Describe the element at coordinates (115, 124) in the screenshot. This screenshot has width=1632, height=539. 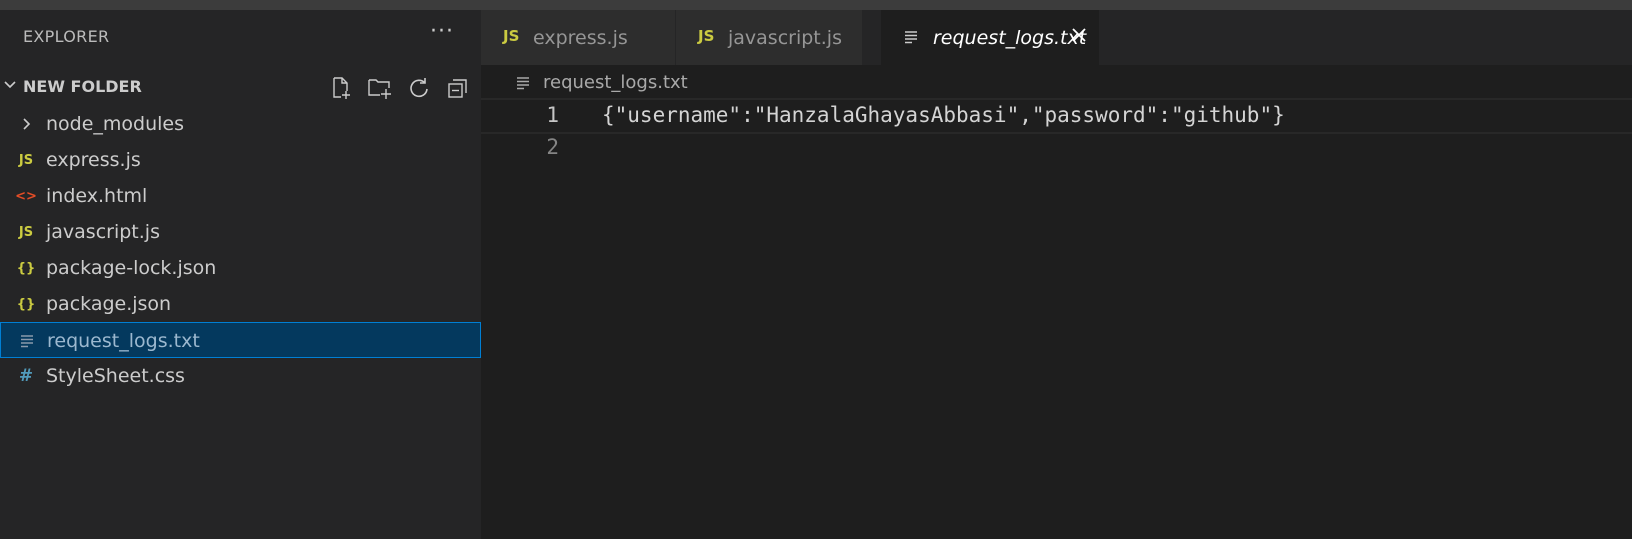
I see `tree-item-label: node_modules` at that location.